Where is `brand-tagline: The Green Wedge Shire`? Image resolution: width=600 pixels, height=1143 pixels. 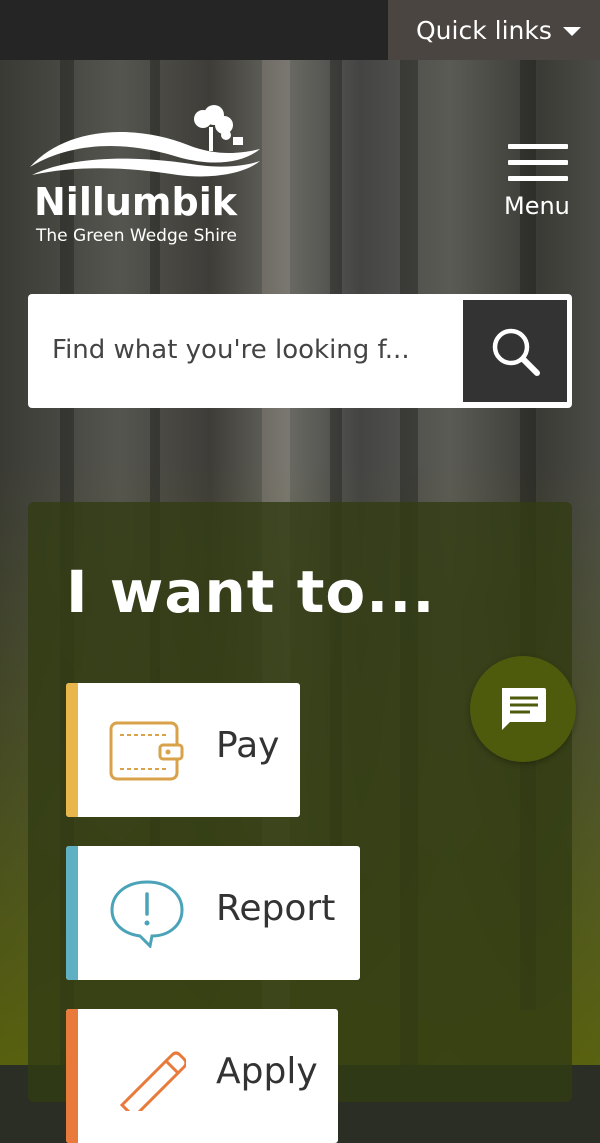
brand-tagline: The Green Wedge Shire is located at coordinates (136, 236).